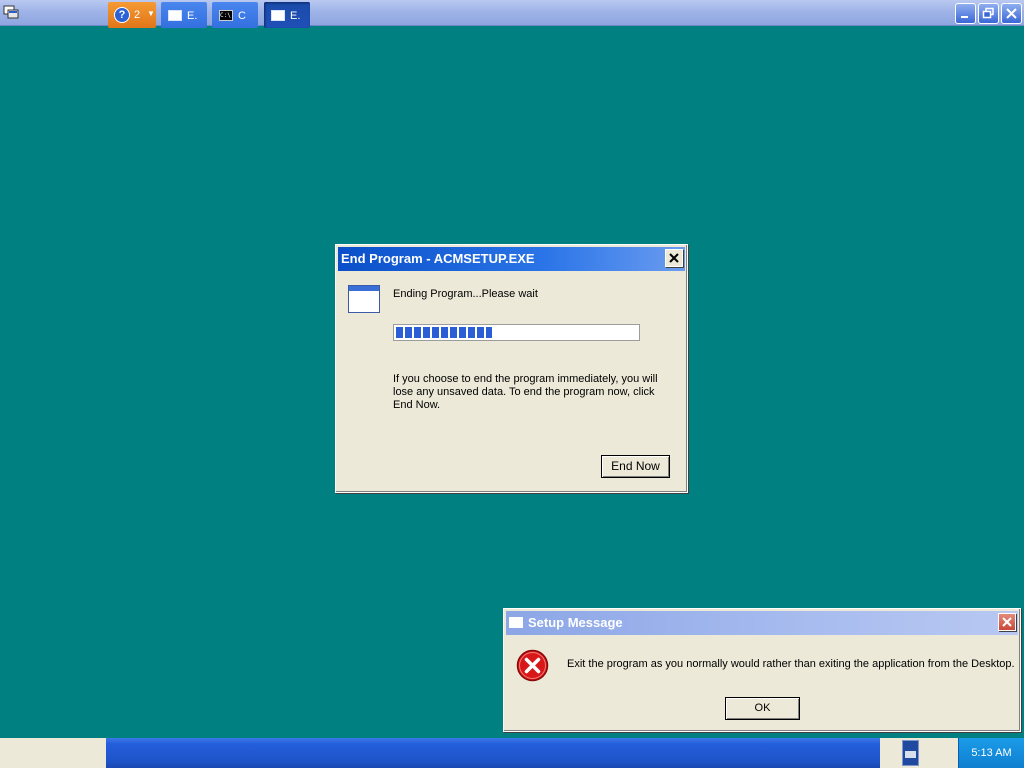 Image resolution: width=1024 pixels, height=768 pixels. Describe the element at coordinates (444, 332) in the screenshot. I see `progress-fill` at that location.